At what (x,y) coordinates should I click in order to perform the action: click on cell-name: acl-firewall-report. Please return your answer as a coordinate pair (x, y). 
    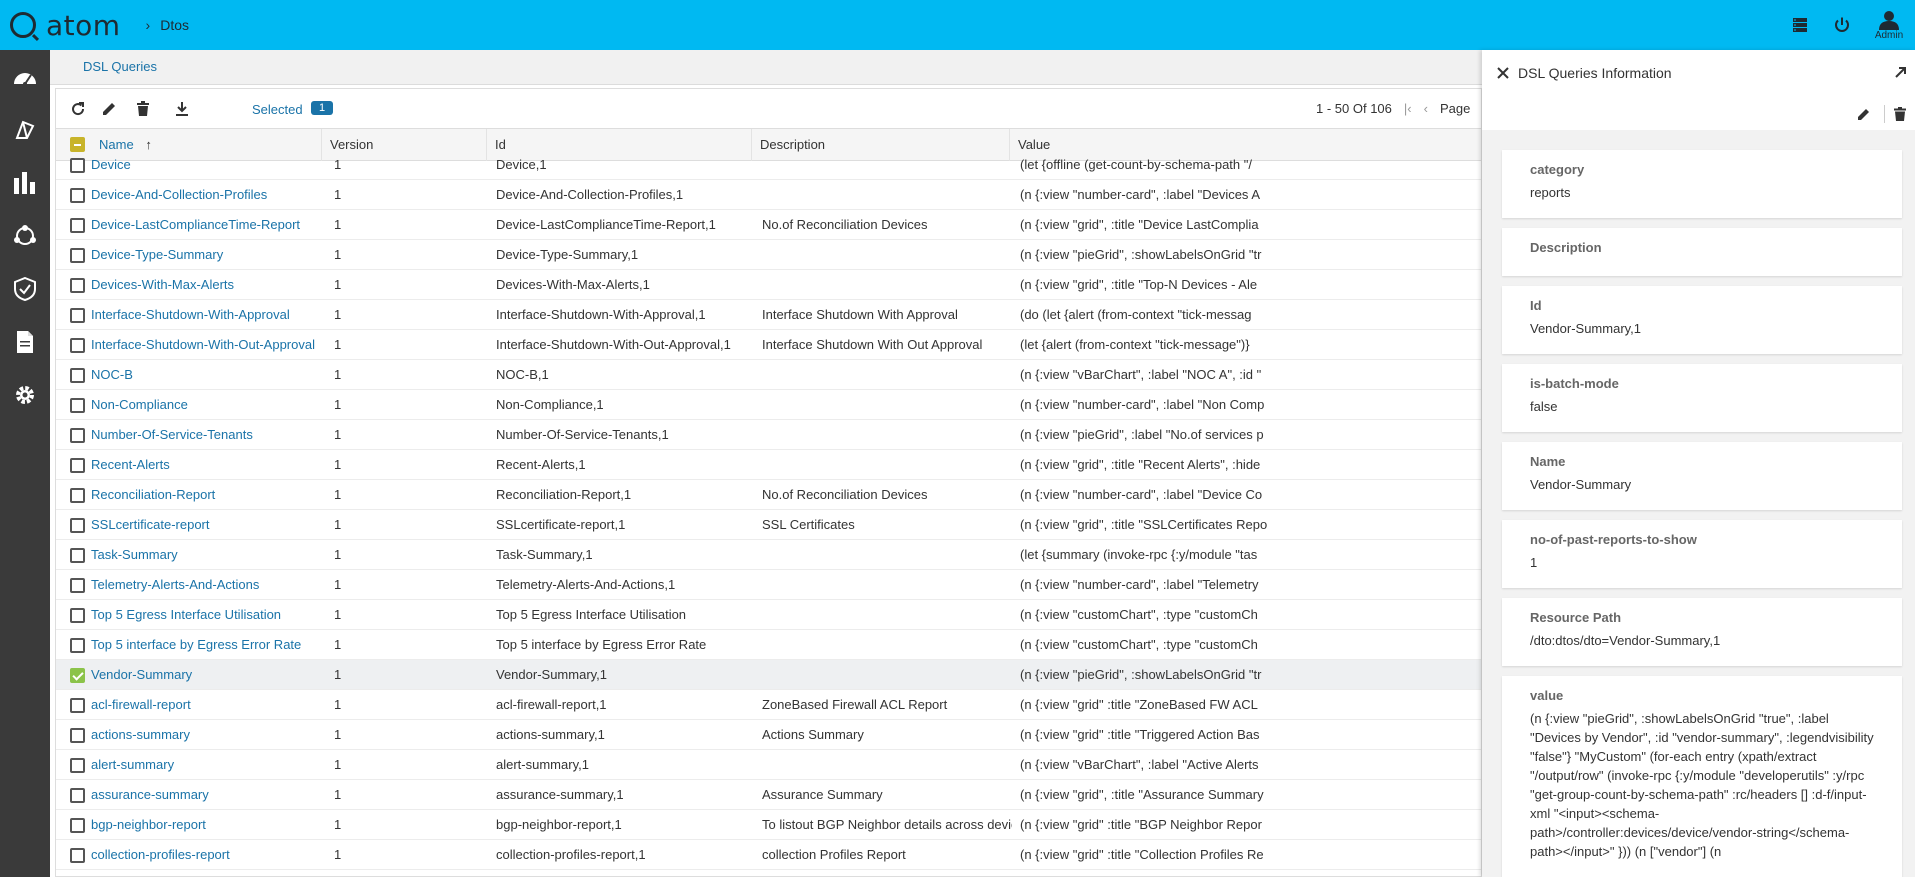
    Looking at the image, I should click on (208, 705).